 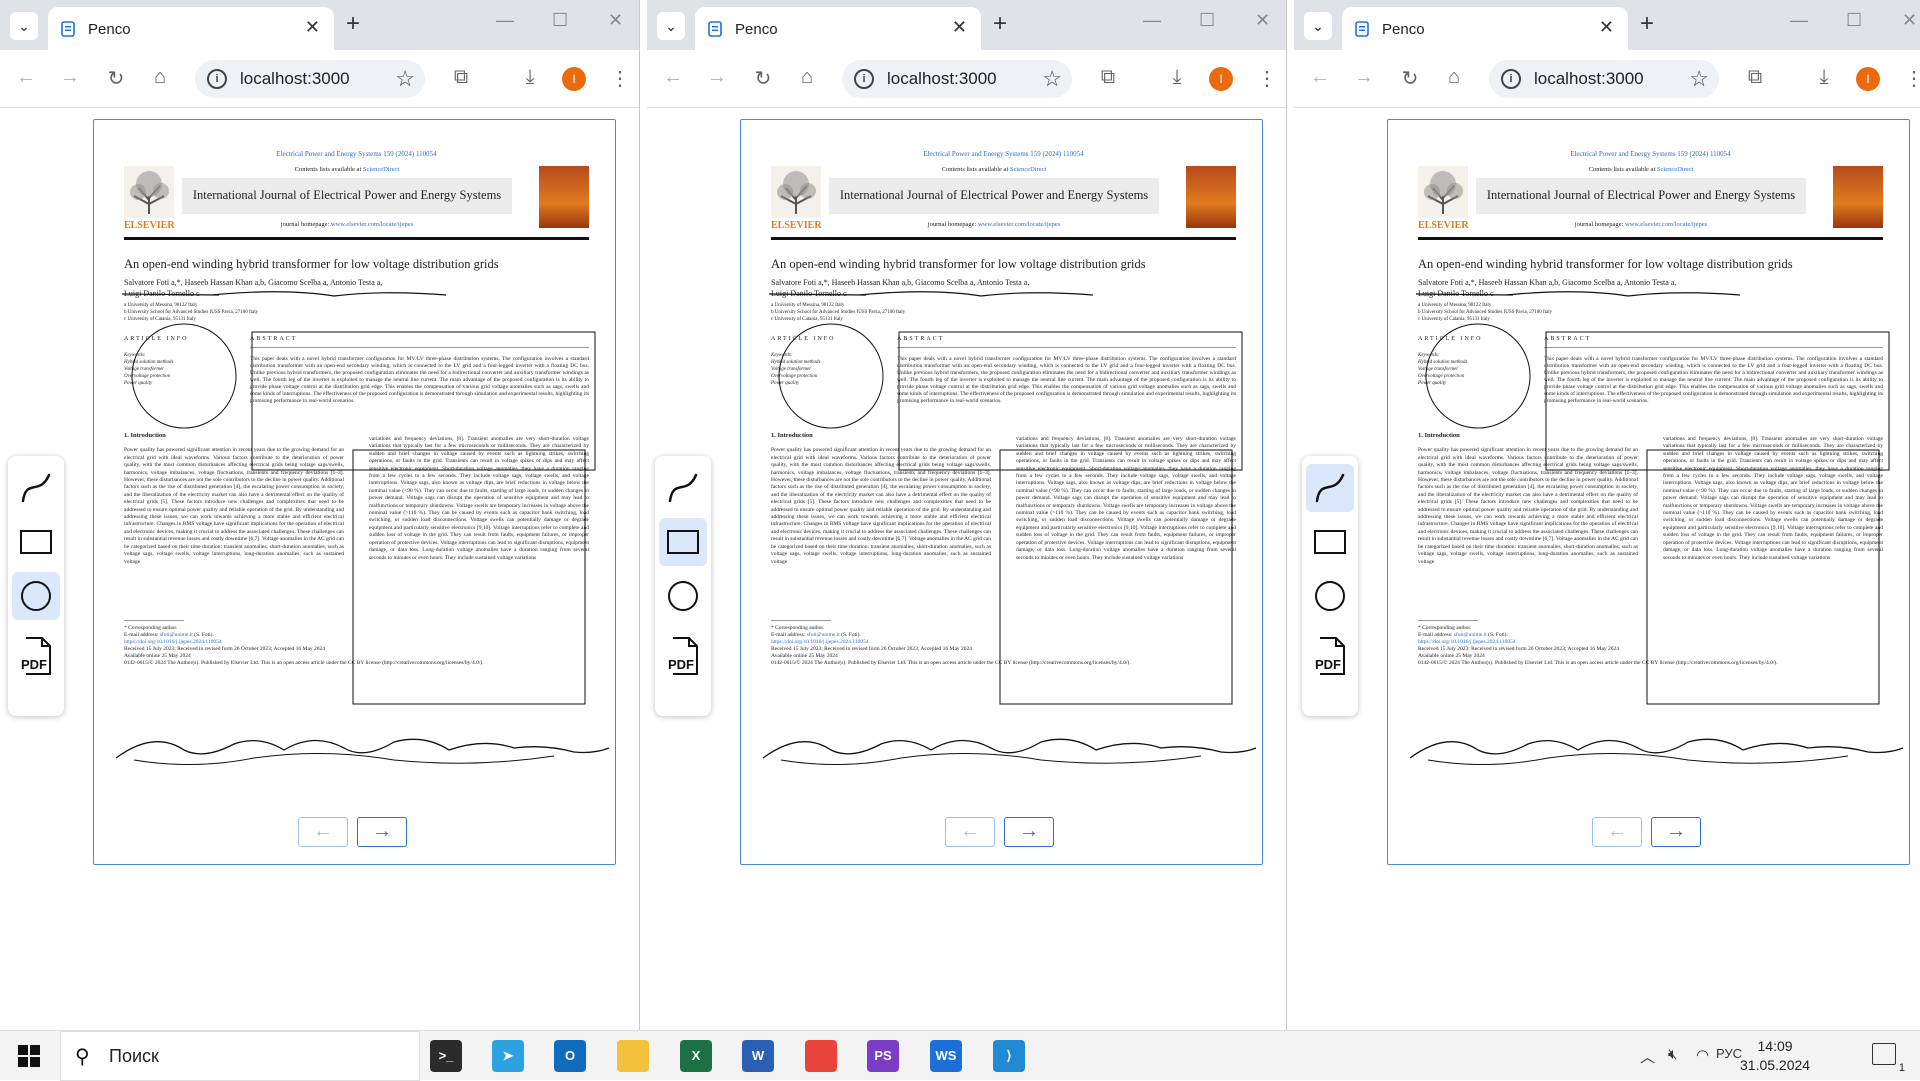 What do you see at coordinates (633, 1056) in the screenshot?
I see `explorer-app-icon` at bounding box center [633, 1056].